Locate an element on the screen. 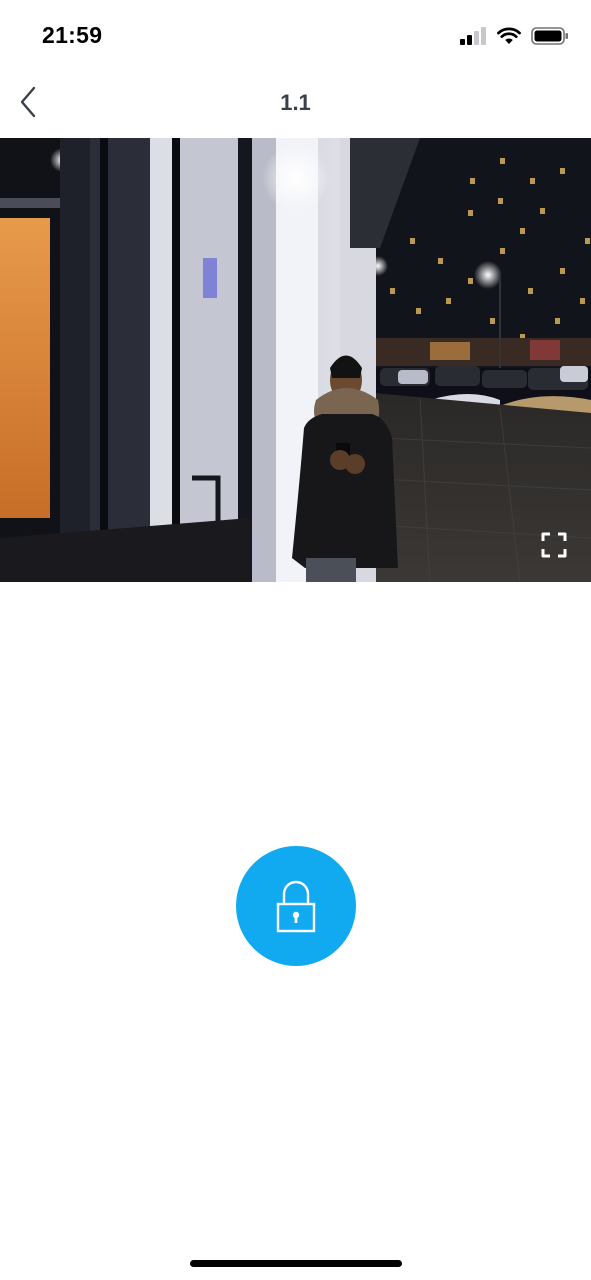 Image resolution: width=591 pixels, height=1280 pixels. nav-bar: 1.1 is located at coordinates (295, 105).